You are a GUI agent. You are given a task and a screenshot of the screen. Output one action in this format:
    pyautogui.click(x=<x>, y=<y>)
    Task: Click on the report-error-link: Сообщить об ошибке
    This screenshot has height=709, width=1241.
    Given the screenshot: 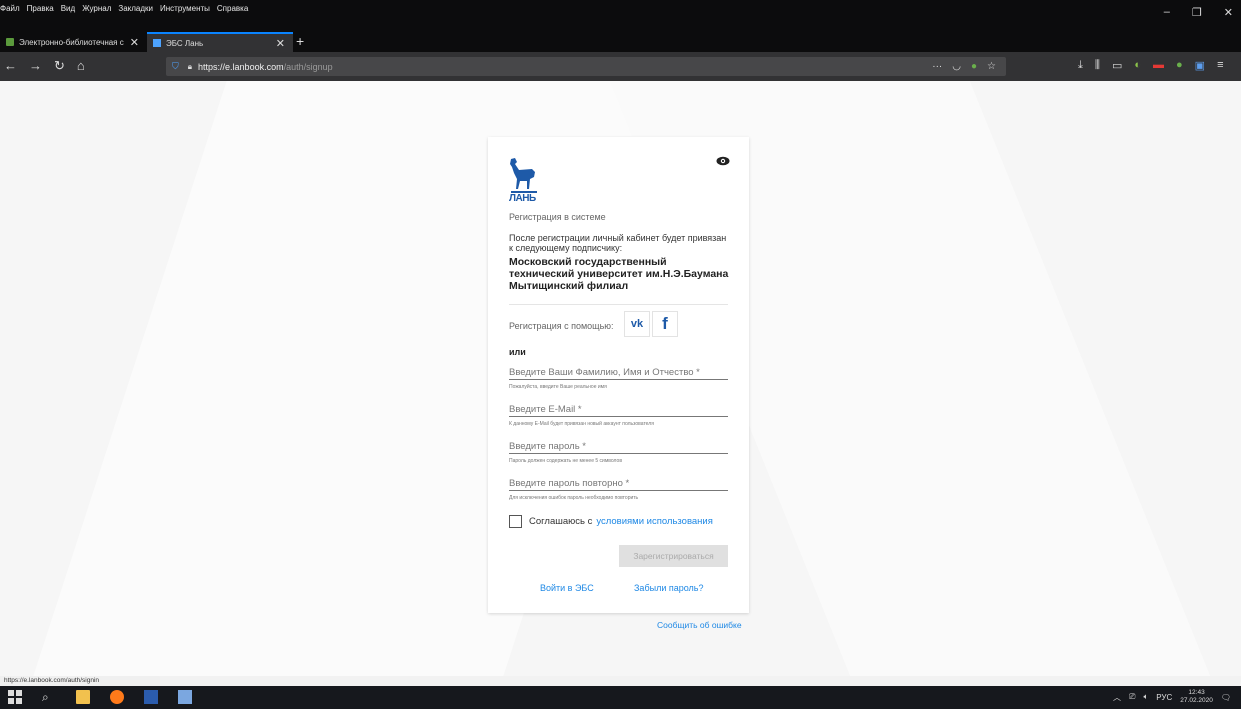 What is the action you would take?
    pyautogui.click(x=699, y=625)
    